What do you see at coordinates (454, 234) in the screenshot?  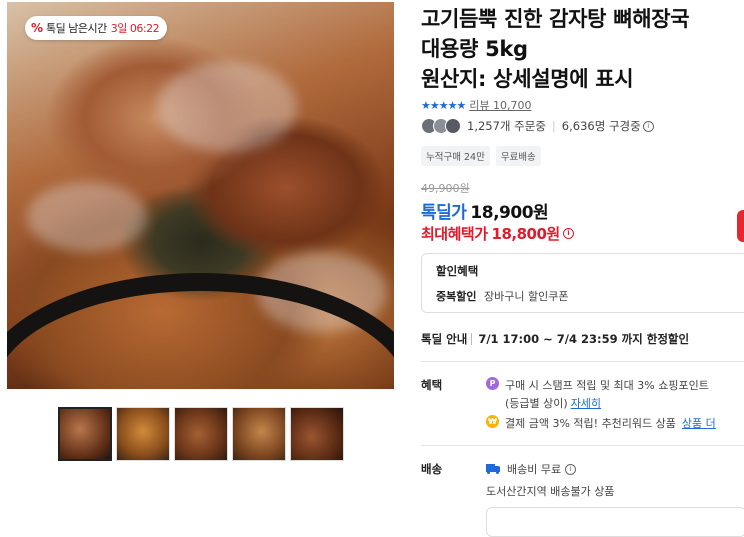 I see `max-benefit-label: 최대혜택가` at bounding box center [454, 234].